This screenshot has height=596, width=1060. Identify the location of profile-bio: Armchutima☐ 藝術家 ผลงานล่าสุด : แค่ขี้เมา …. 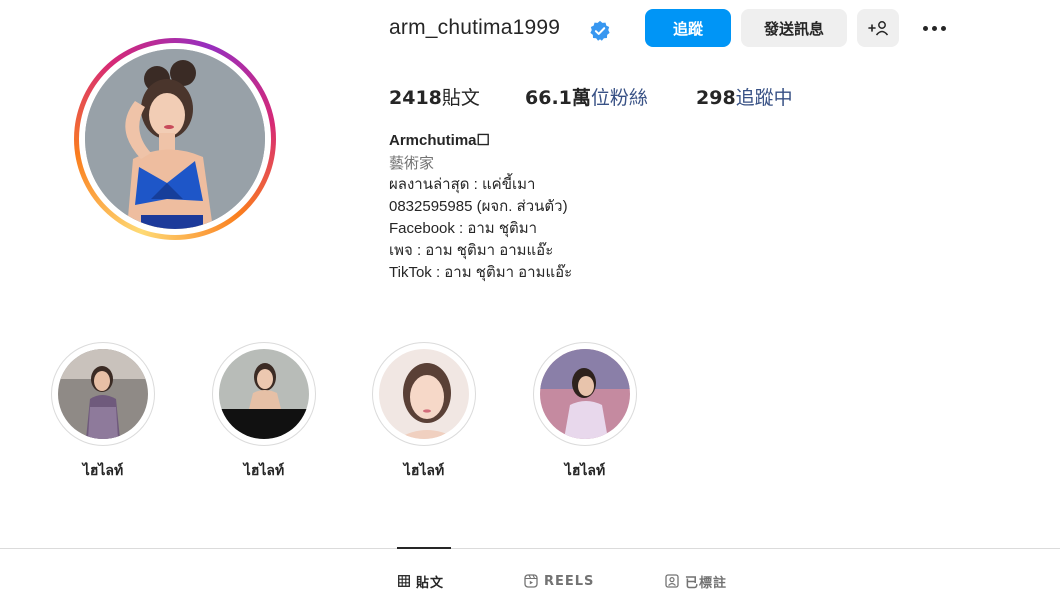
(599, 207).